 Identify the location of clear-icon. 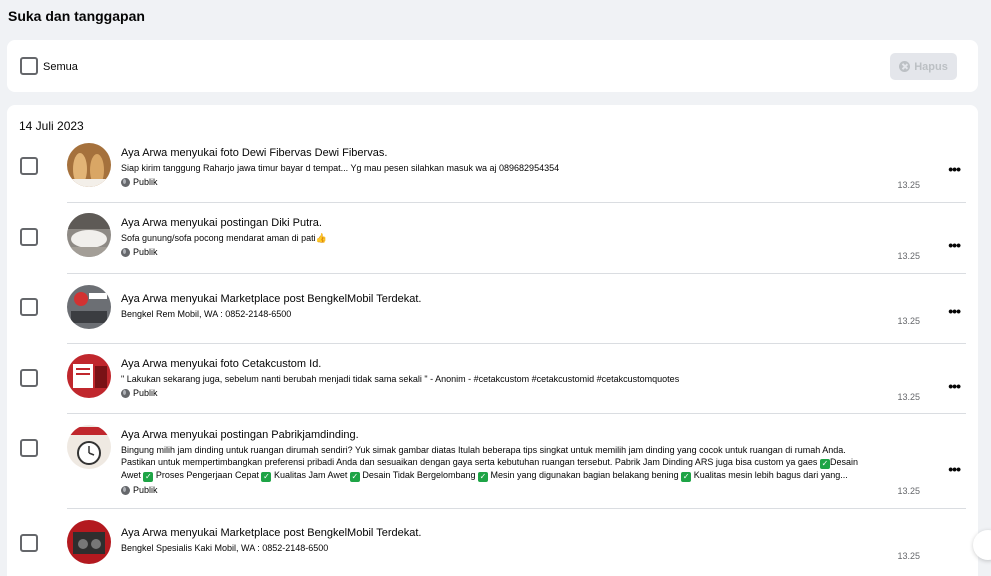
(905, 66).